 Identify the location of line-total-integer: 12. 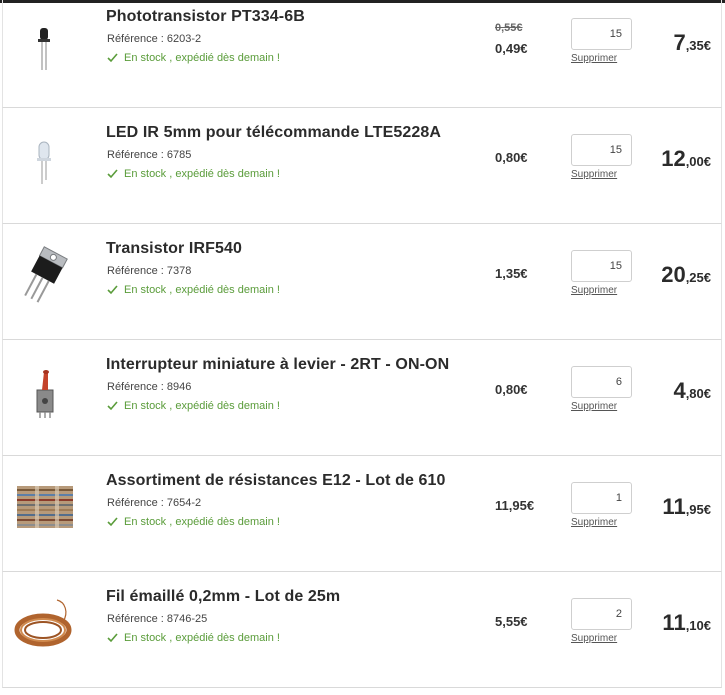
(673, 158).